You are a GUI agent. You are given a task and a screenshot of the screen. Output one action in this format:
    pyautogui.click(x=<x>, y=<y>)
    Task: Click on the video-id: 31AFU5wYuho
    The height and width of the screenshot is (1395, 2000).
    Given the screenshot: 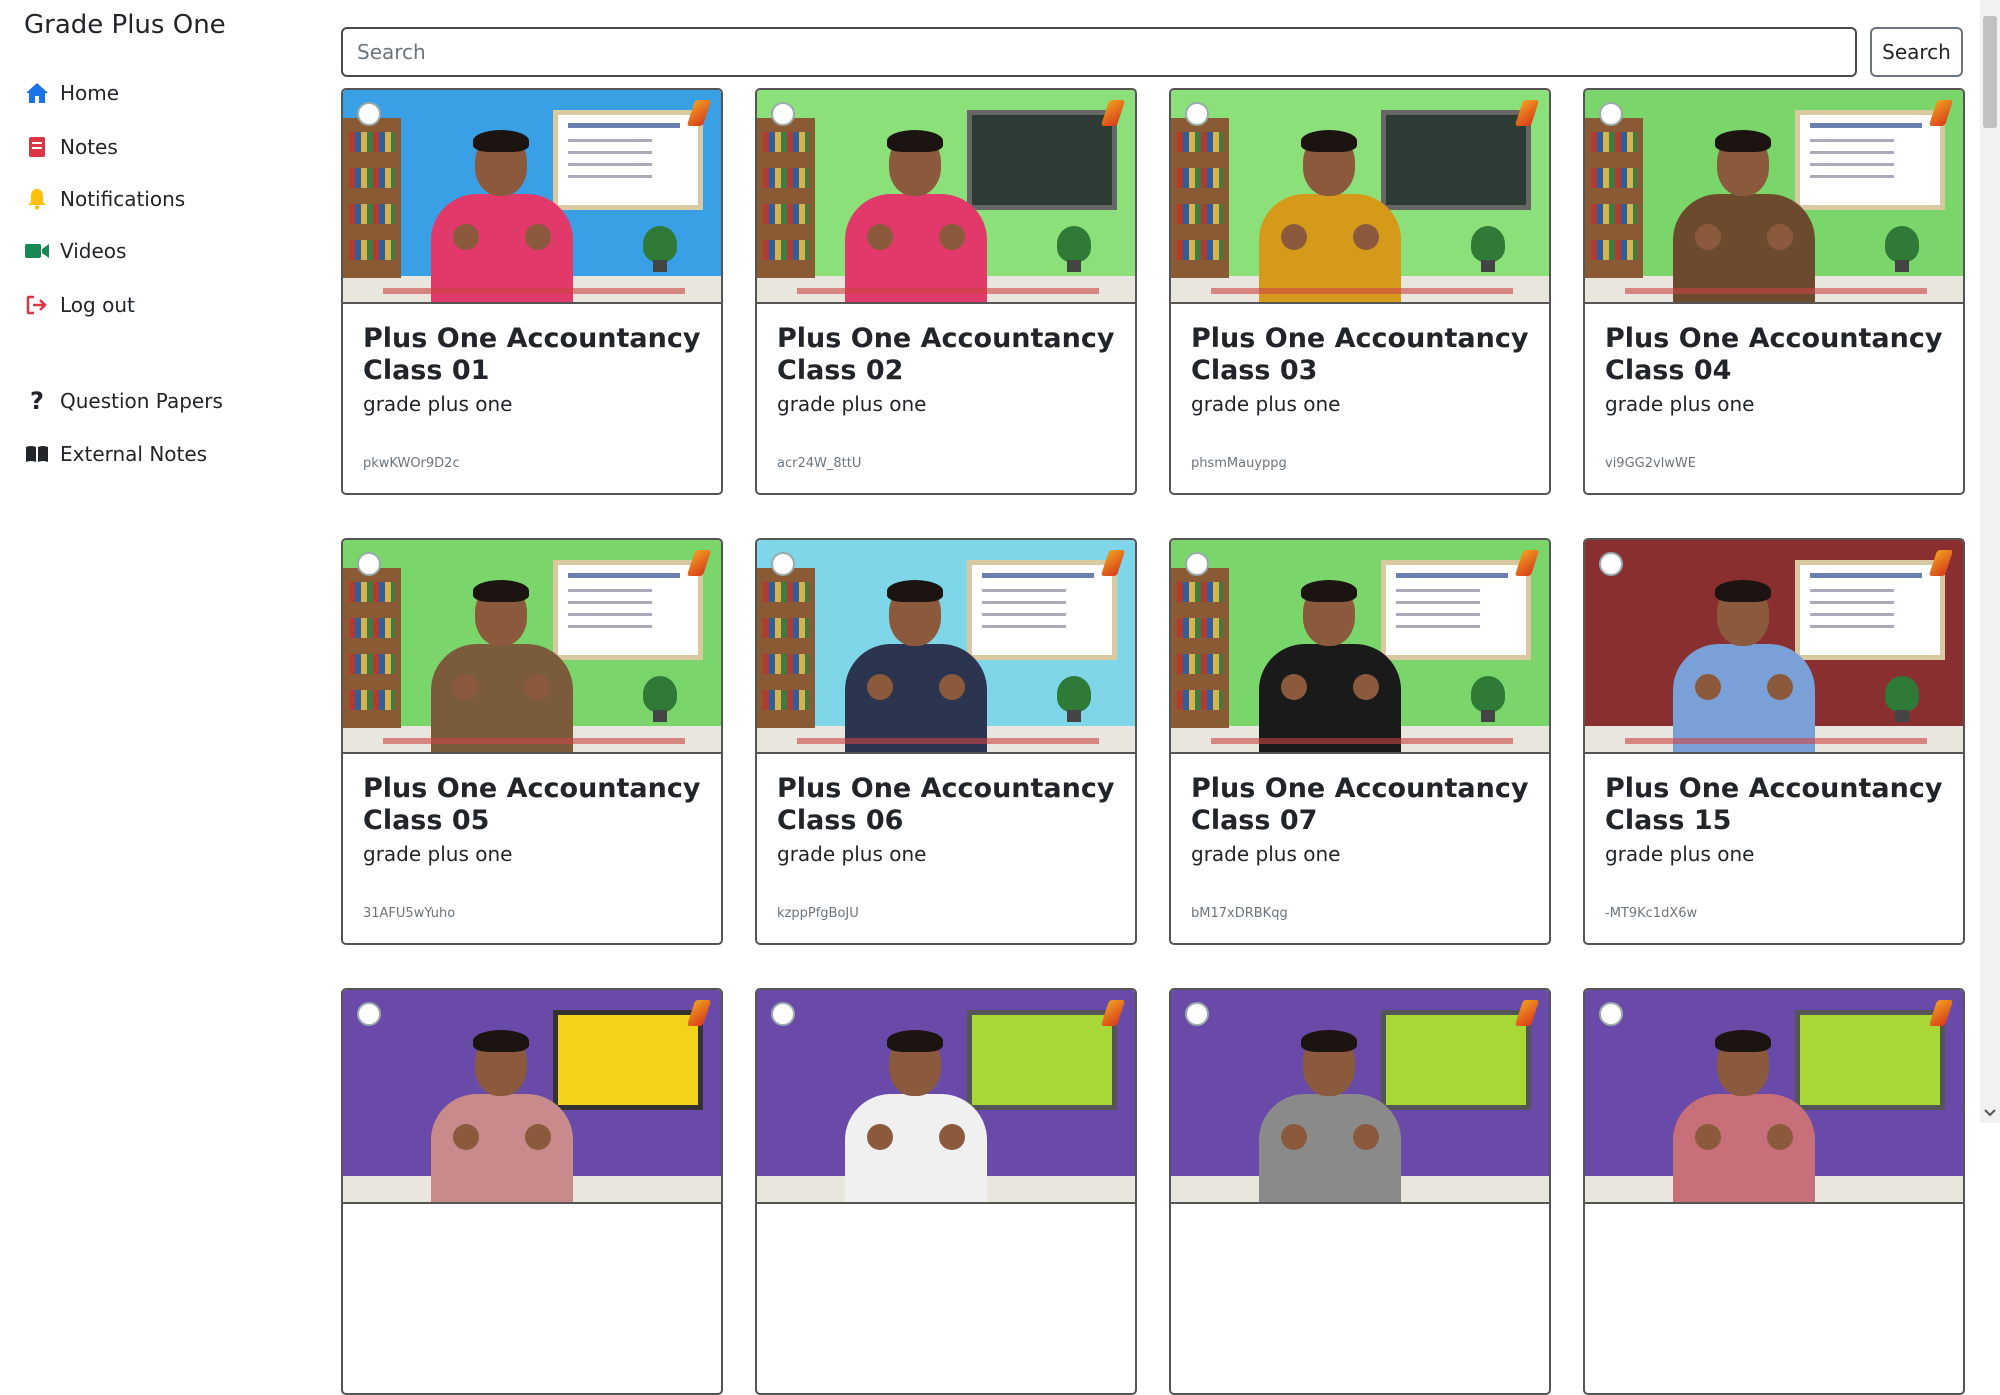 What is the action you would take?
    pyautogui.click(x=409, y=913)
    